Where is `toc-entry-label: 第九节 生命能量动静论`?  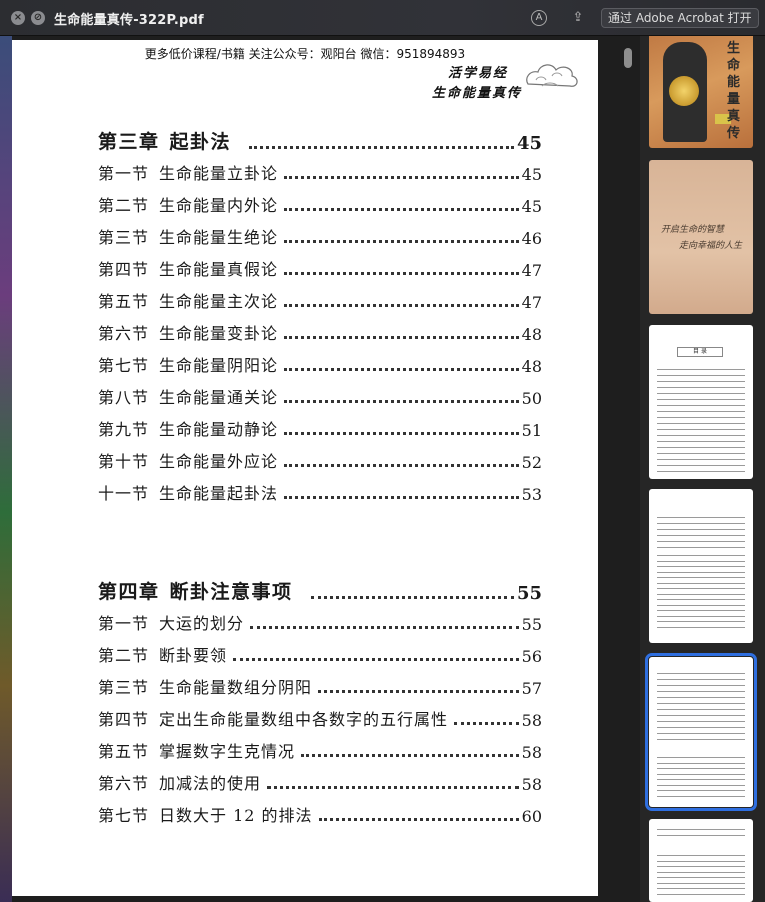 toc-entry-label: 第九节 生命能量动静论 is located at coordinates (188, 428).